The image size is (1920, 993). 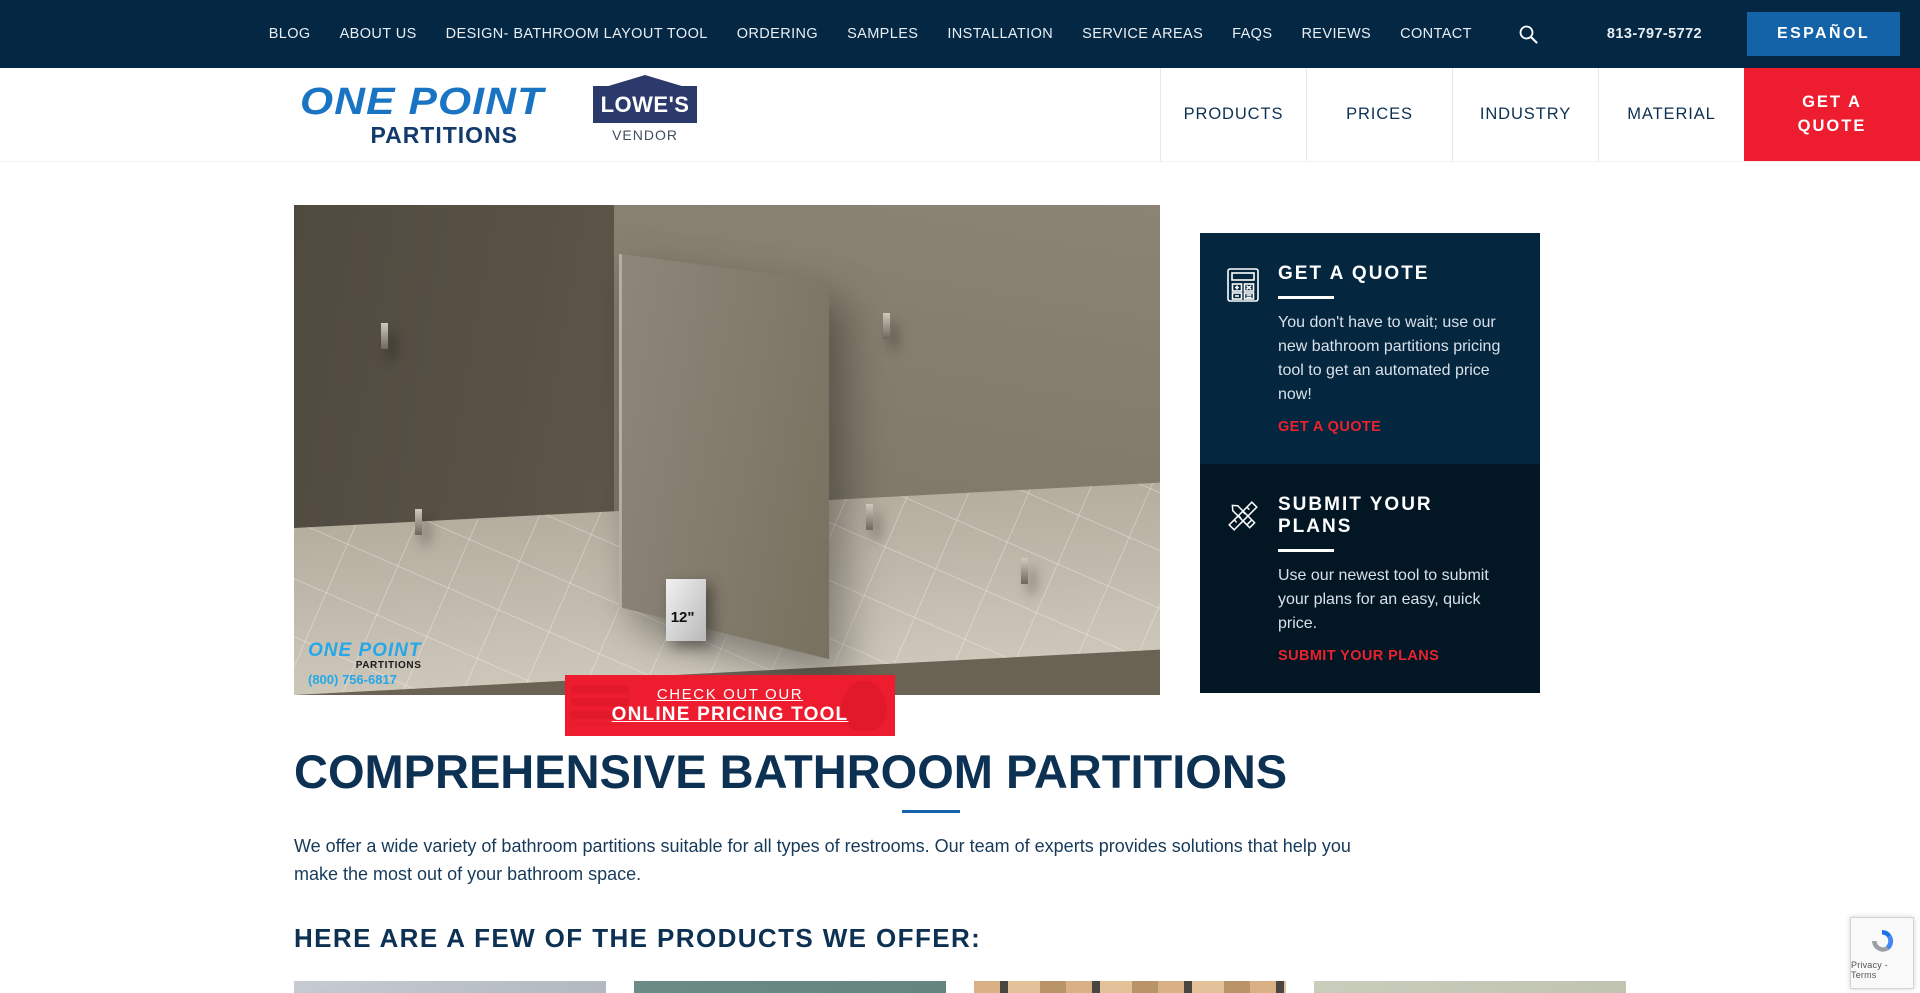 I want to click on pencil-ruler-icon, so click(x=1243, y=579).